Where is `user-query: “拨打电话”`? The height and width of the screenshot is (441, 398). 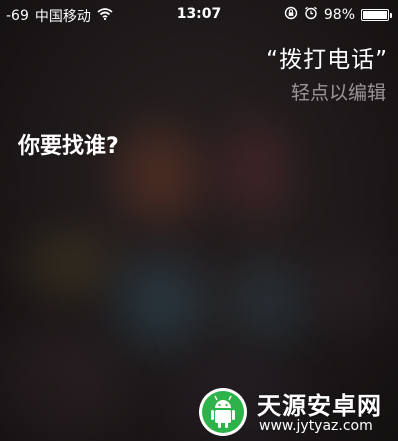 user-query: “拨打电话” is located at coordinates (327, 57).